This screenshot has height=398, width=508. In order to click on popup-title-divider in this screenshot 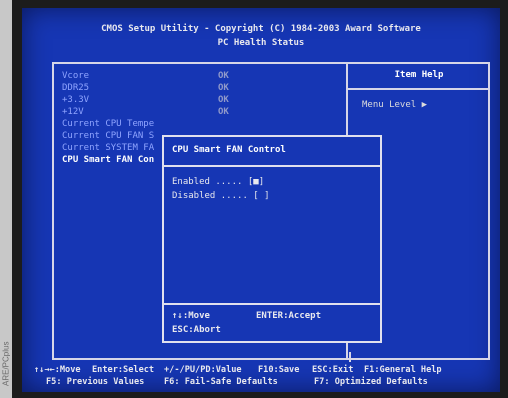, I will do `click(272, 166)`.